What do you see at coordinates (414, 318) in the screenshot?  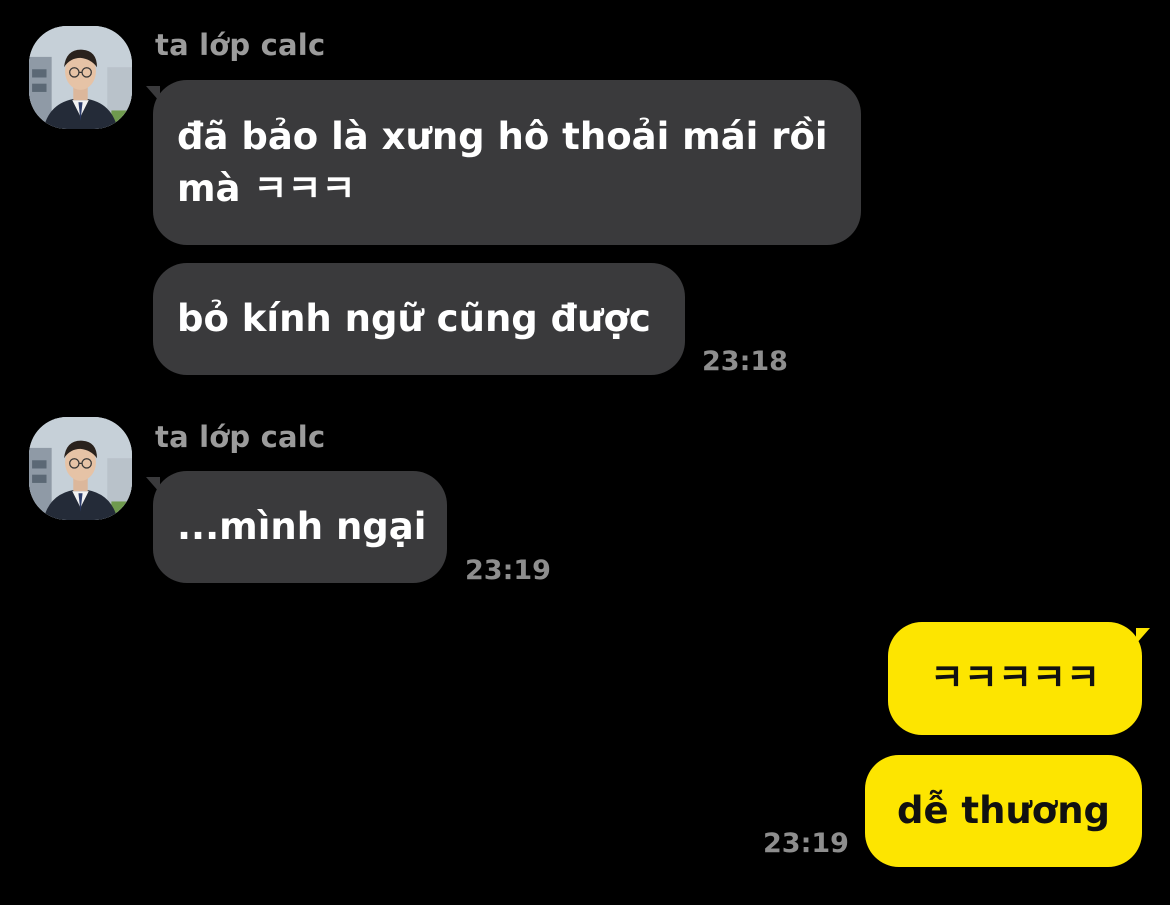 I see `message-text: bỏ kính ngữ cũng được` at bounding box center [414, 318].